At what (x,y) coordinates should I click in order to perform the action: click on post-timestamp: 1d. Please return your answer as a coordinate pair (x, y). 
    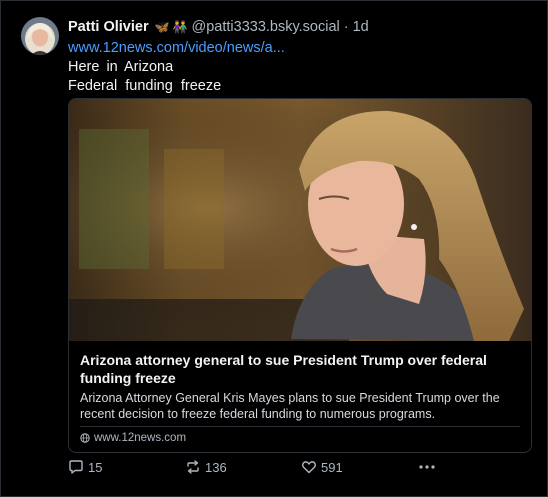
    Looking at the image, I should click on (361, 27).